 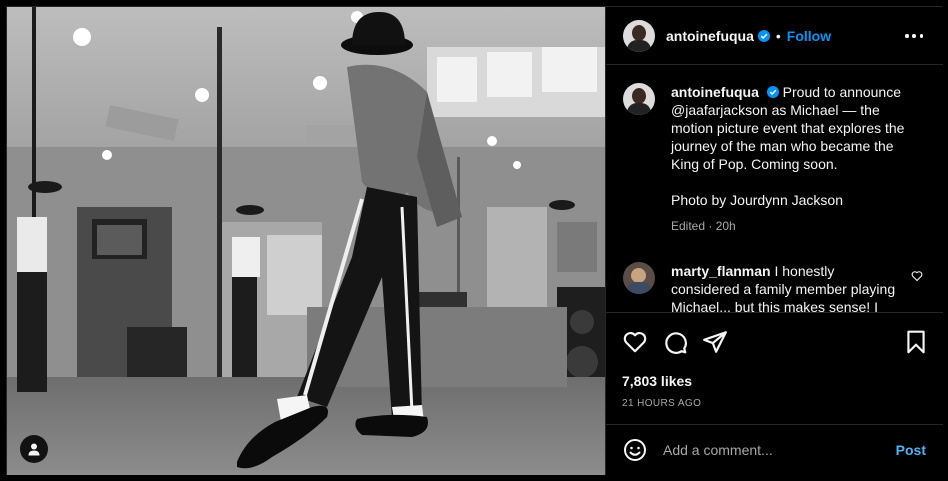 What do you see at coordinates (661, 403) in the screenshot?
I see `post-time: 21 HOURS AGO` at bounding box center [661, 403].